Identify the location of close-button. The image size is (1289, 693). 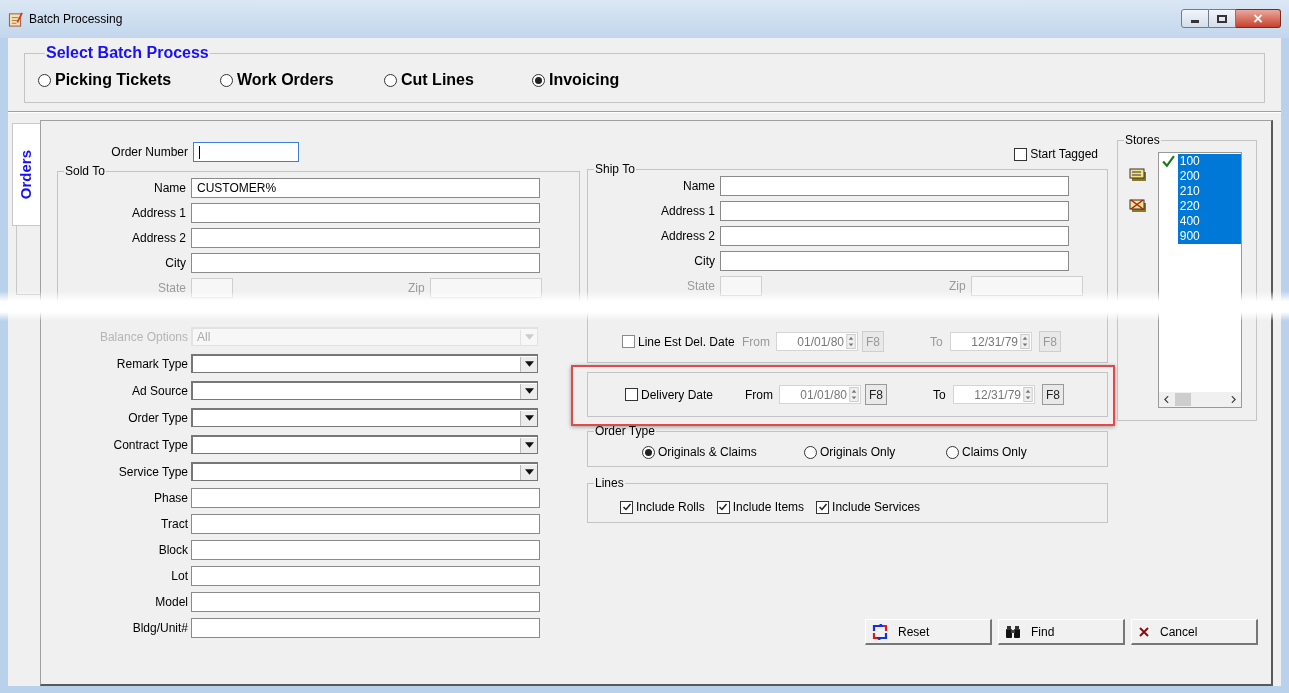
(1258, 18).